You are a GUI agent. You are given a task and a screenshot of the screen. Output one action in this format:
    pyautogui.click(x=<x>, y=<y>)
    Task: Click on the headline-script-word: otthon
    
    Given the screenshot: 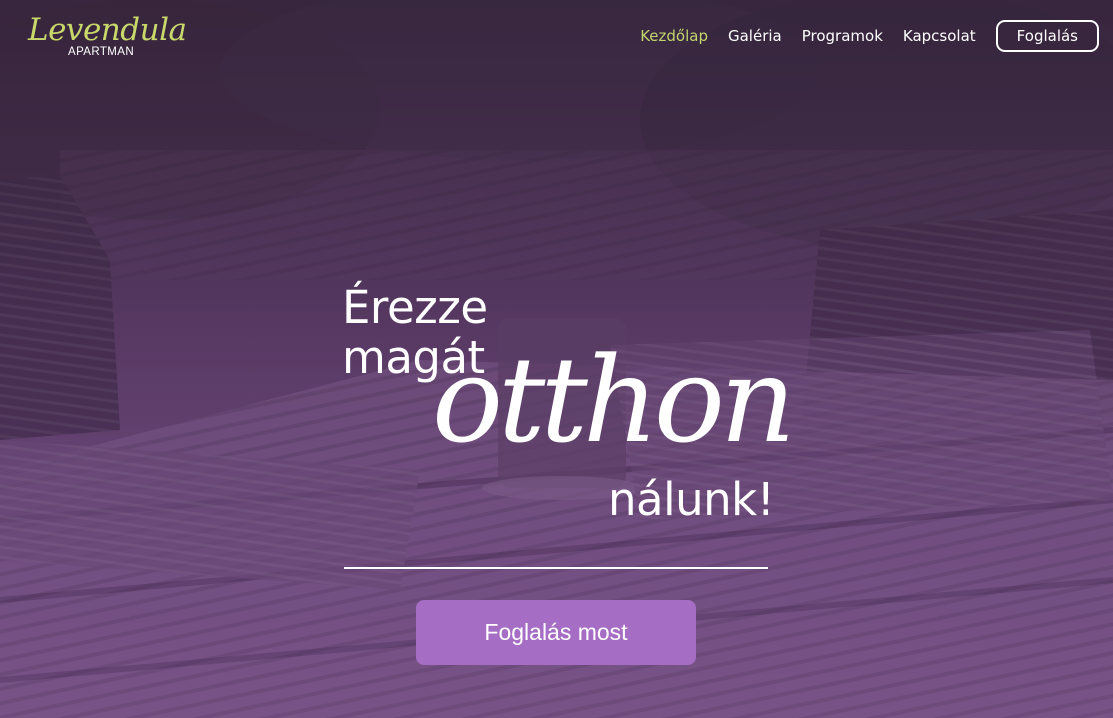 What is the action you would take?
    pyautogui.click(x=614, y=400)
    